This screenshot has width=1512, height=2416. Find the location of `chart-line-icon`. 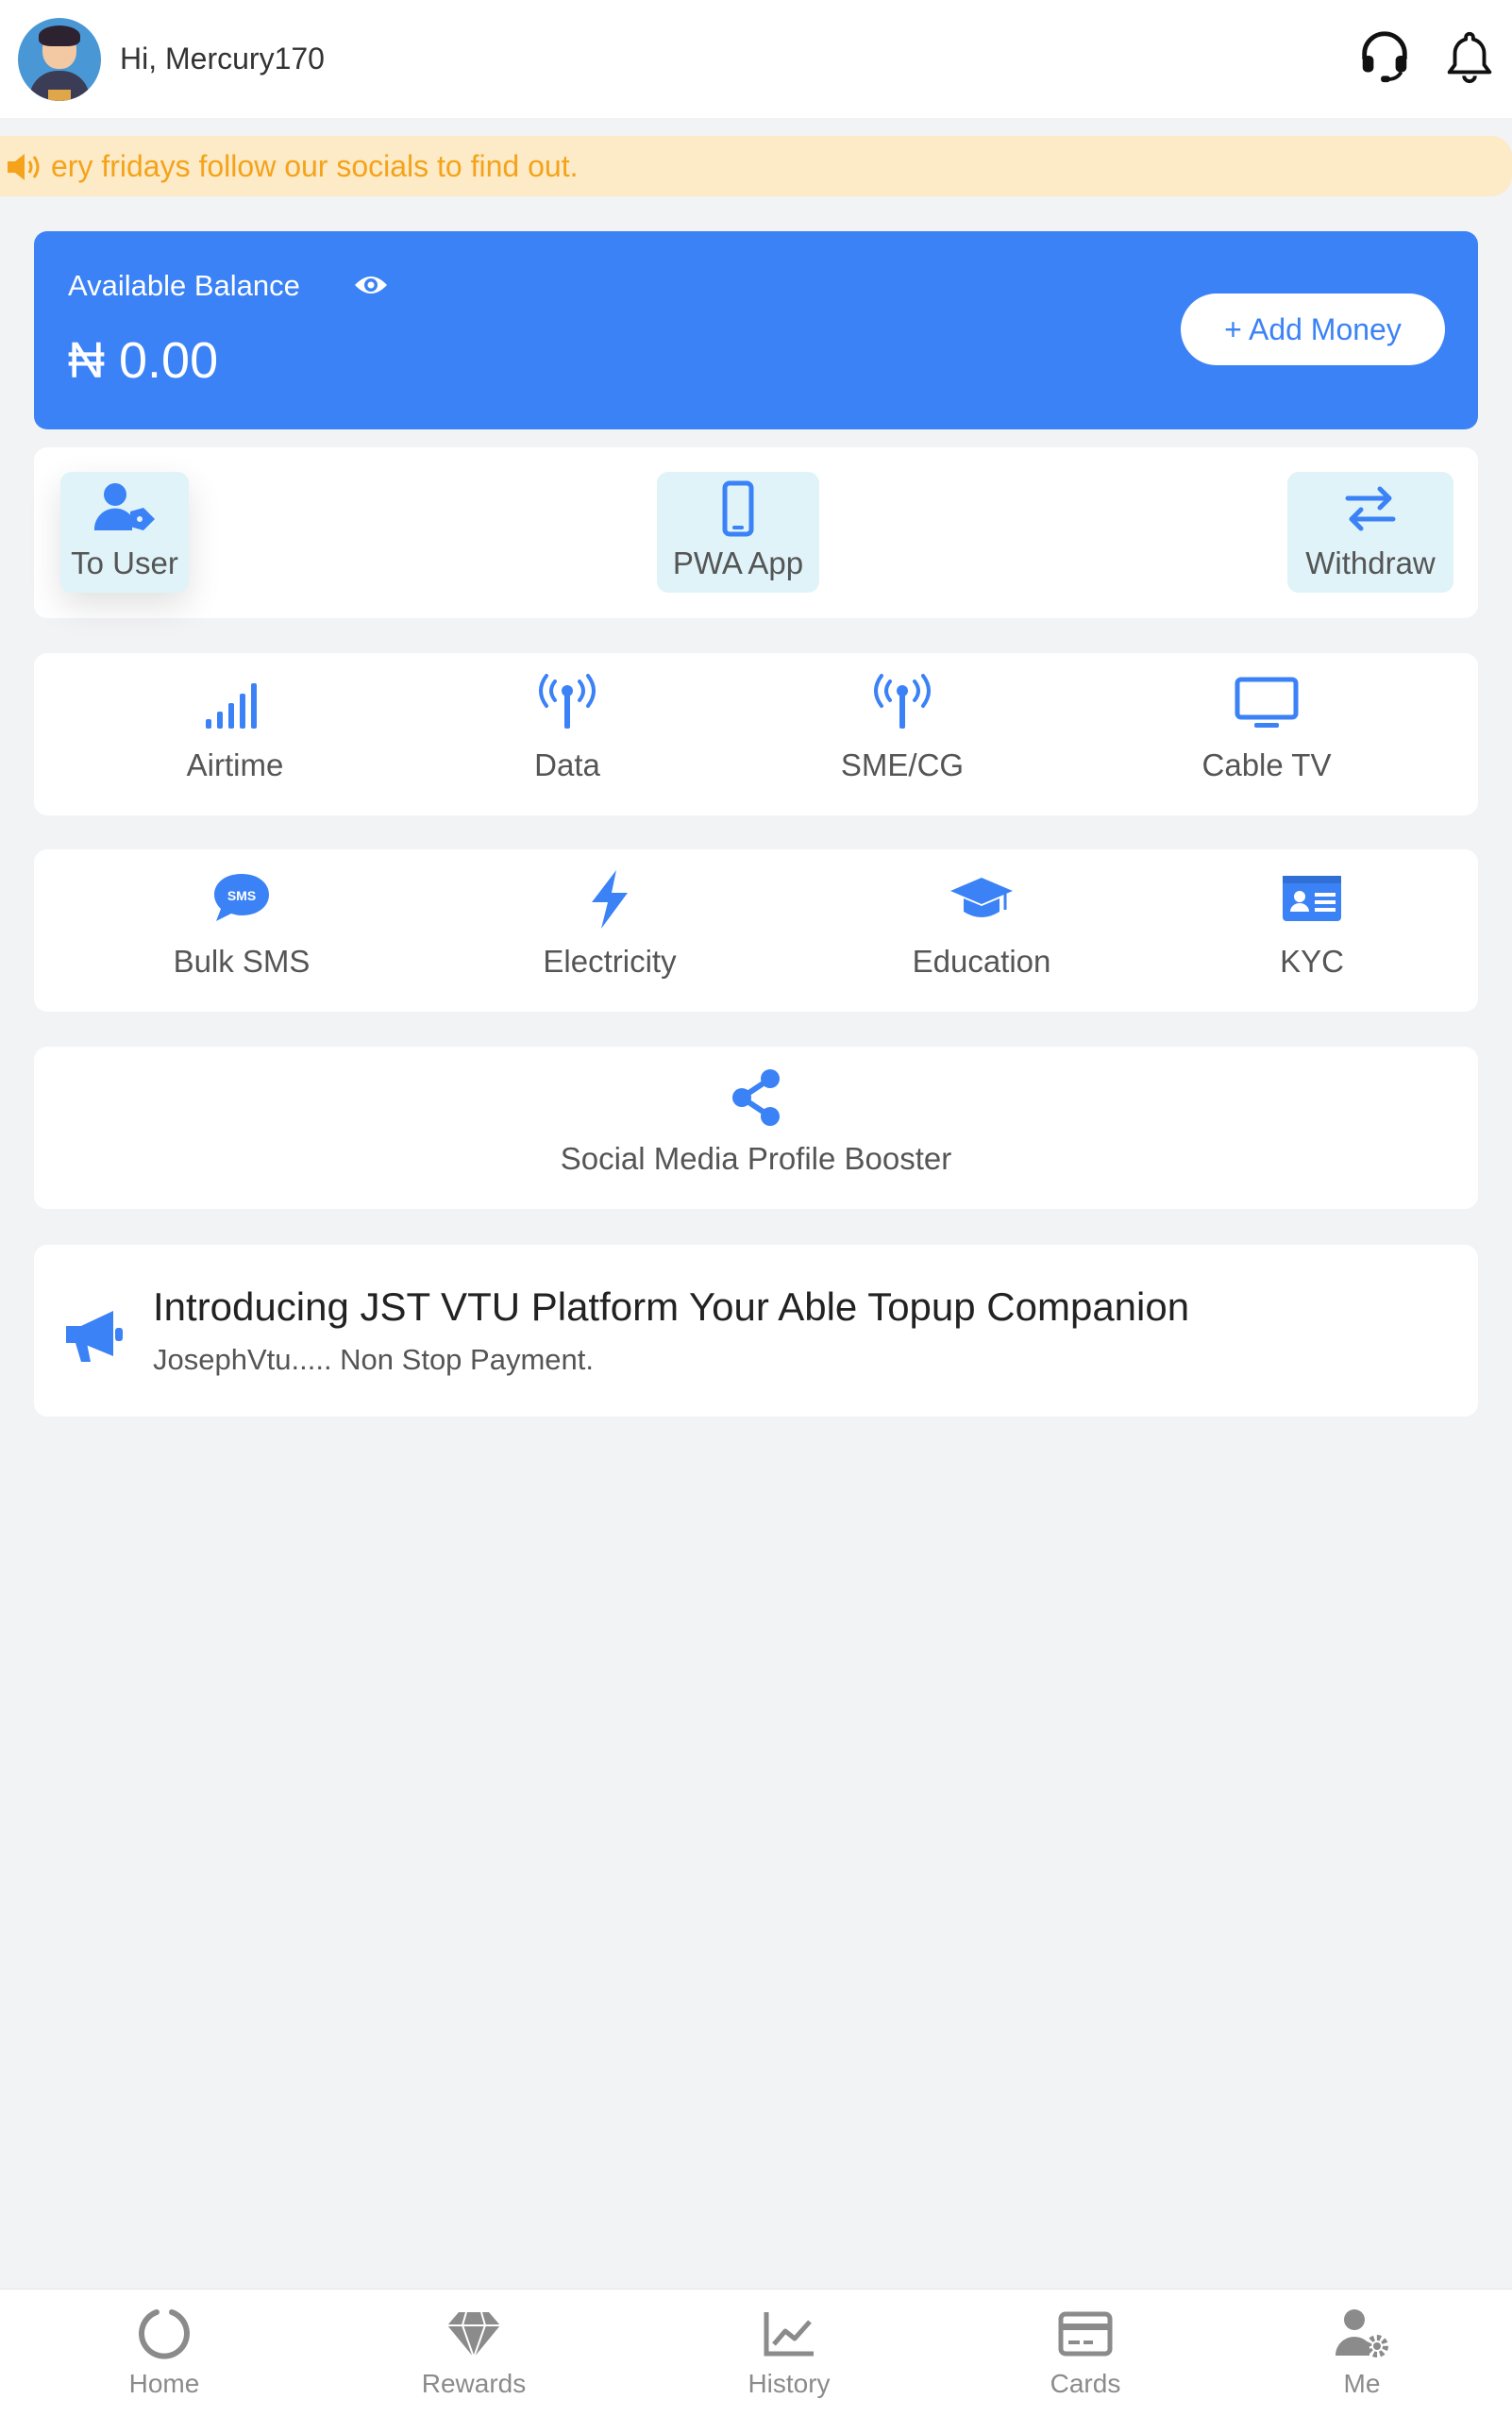

chart-line-icon is located at coordinates (789, 2334).